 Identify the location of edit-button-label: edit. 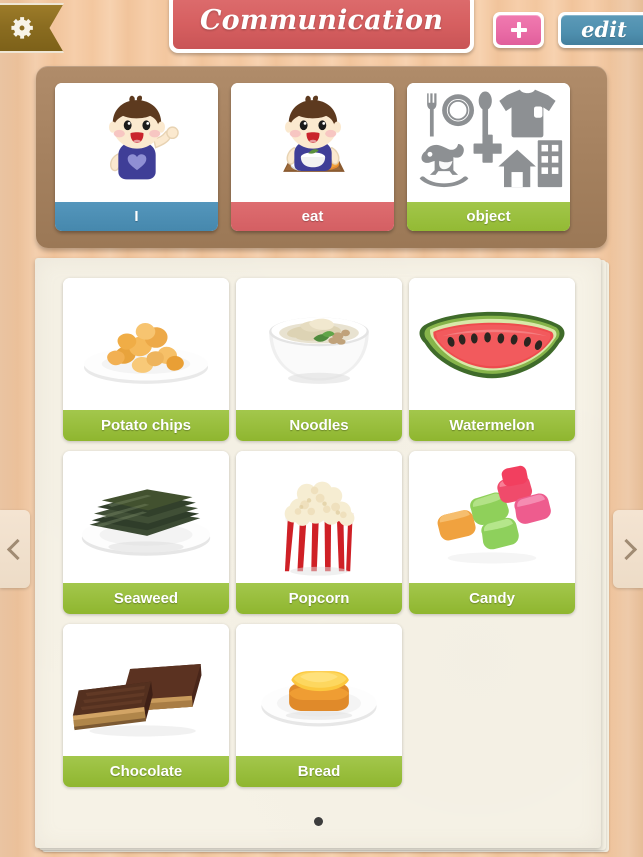
(604, 29).